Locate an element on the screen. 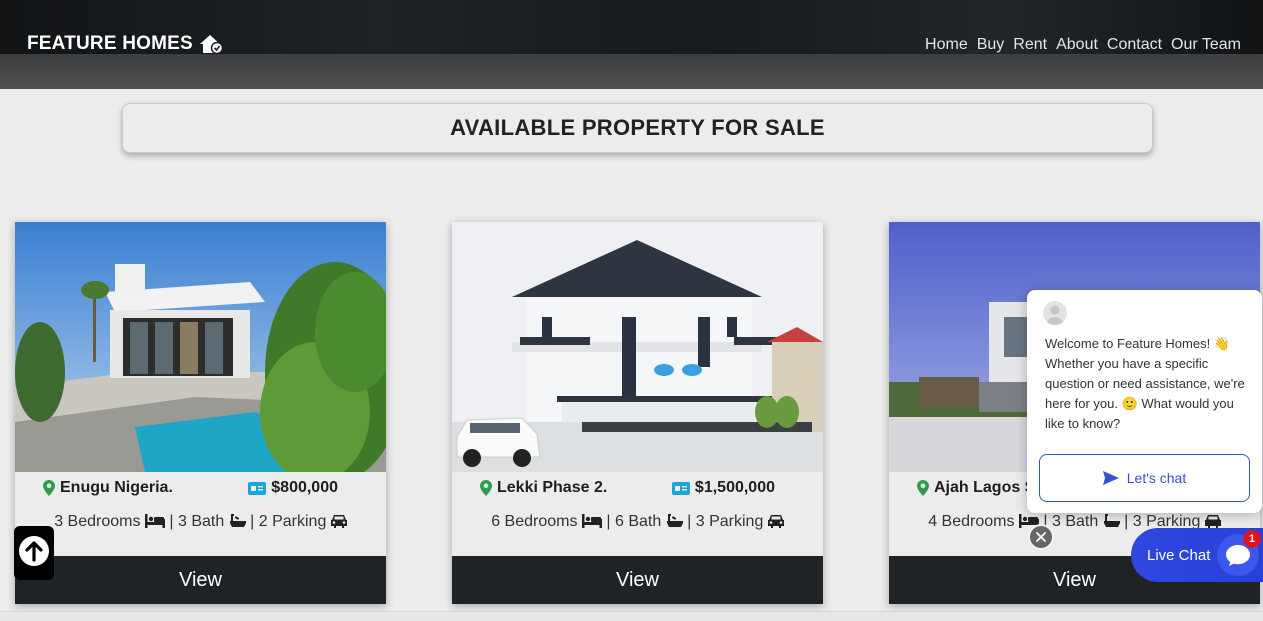 The height and width of the screenshot is (621, 1263). property-location: Ajah Lagos St is located at coordinates (979, 488).